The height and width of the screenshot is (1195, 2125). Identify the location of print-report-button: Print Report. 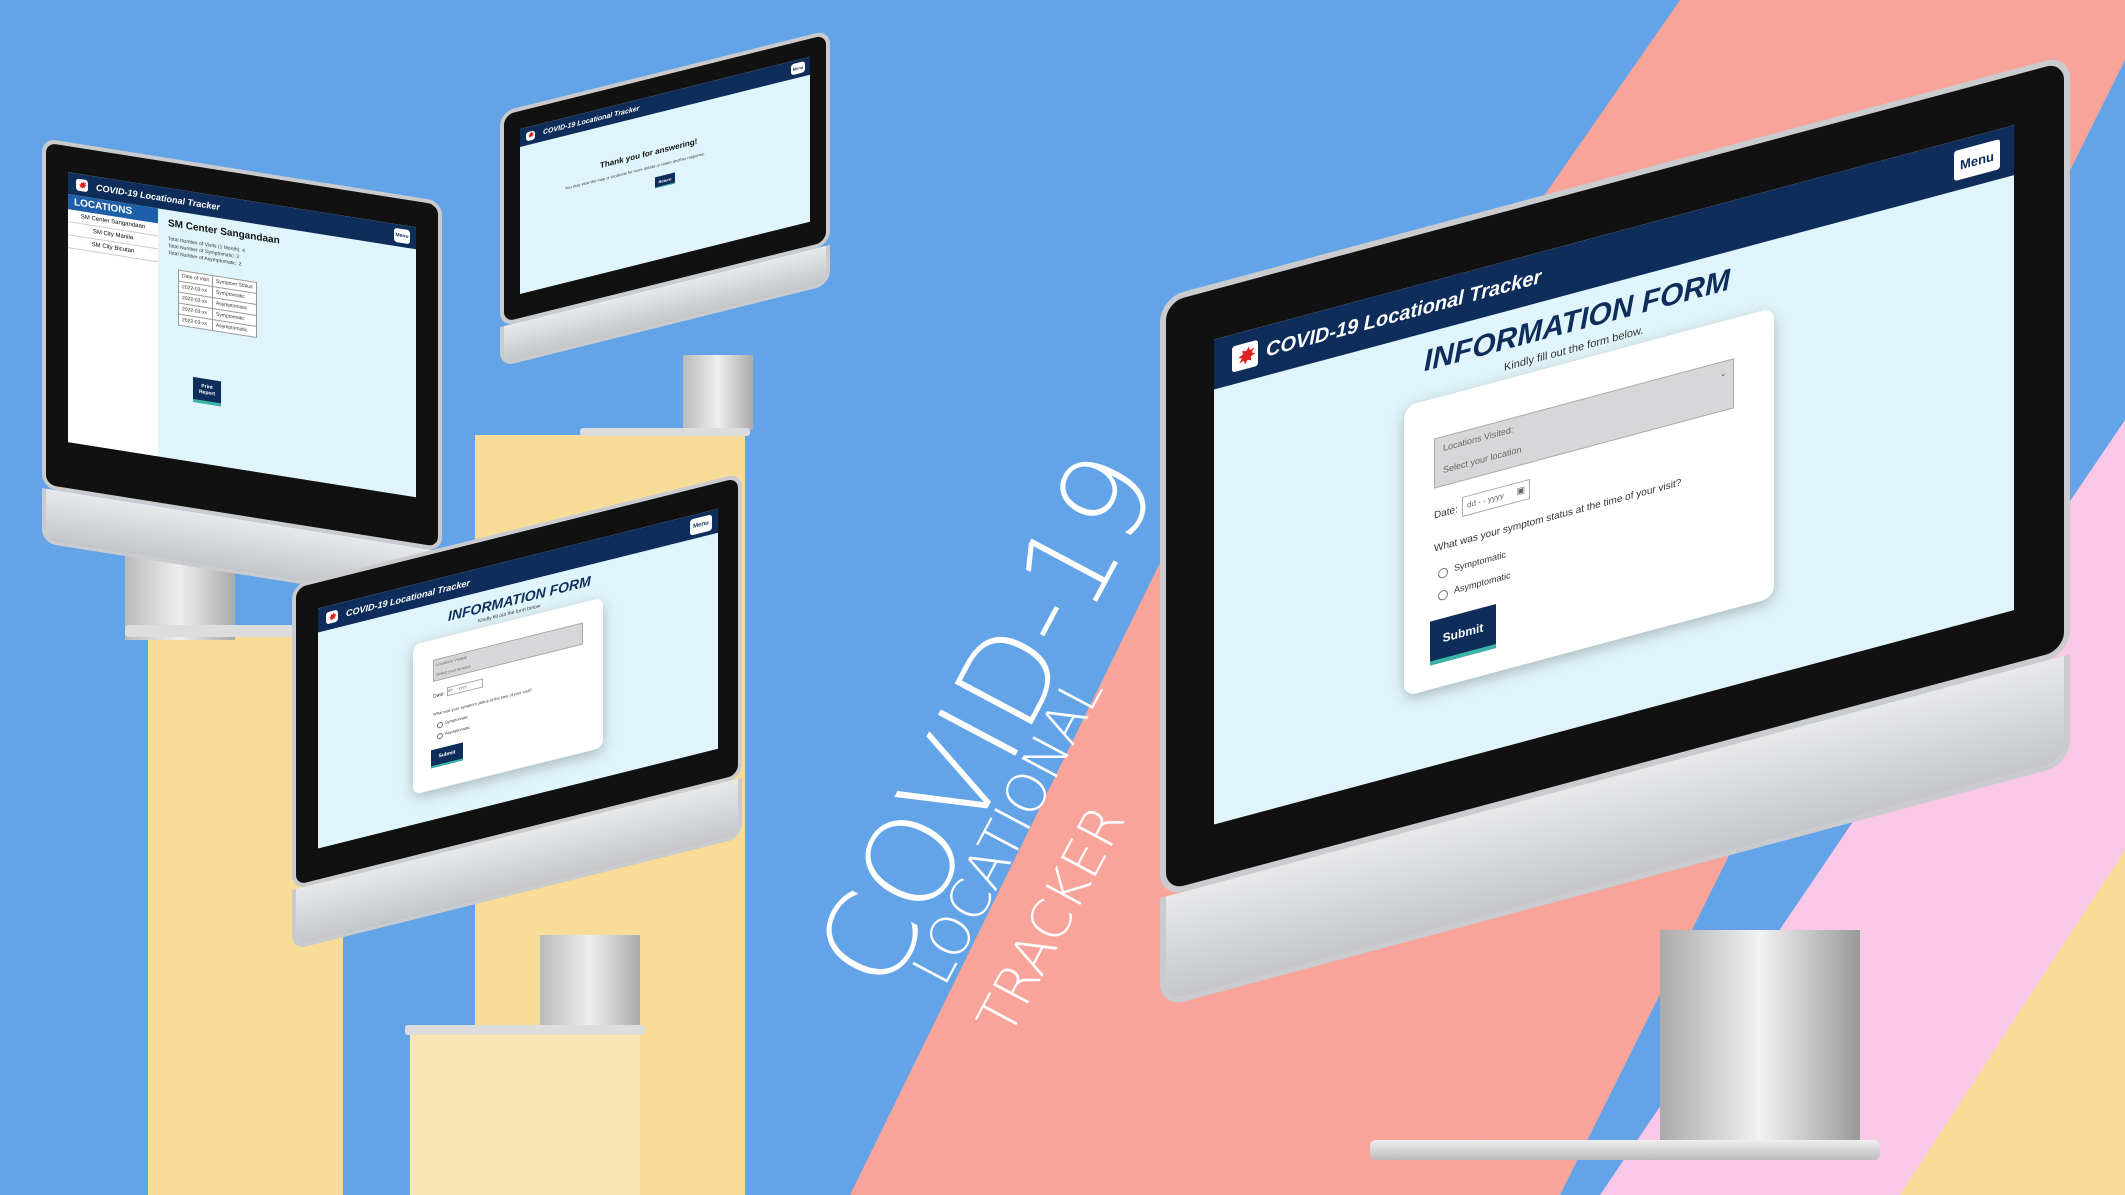
(207, 391).